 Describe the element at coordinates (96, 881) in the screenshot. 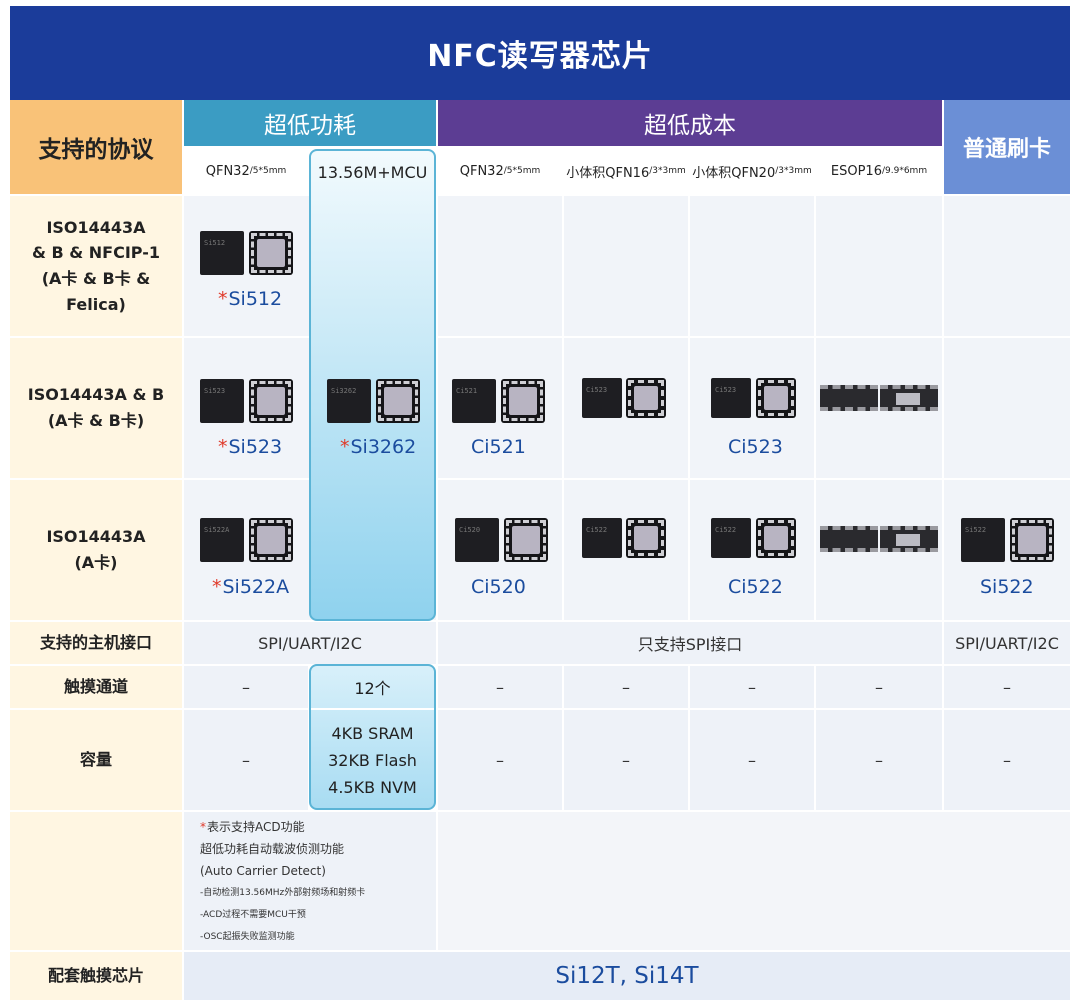

I see `notes-label` at that location.